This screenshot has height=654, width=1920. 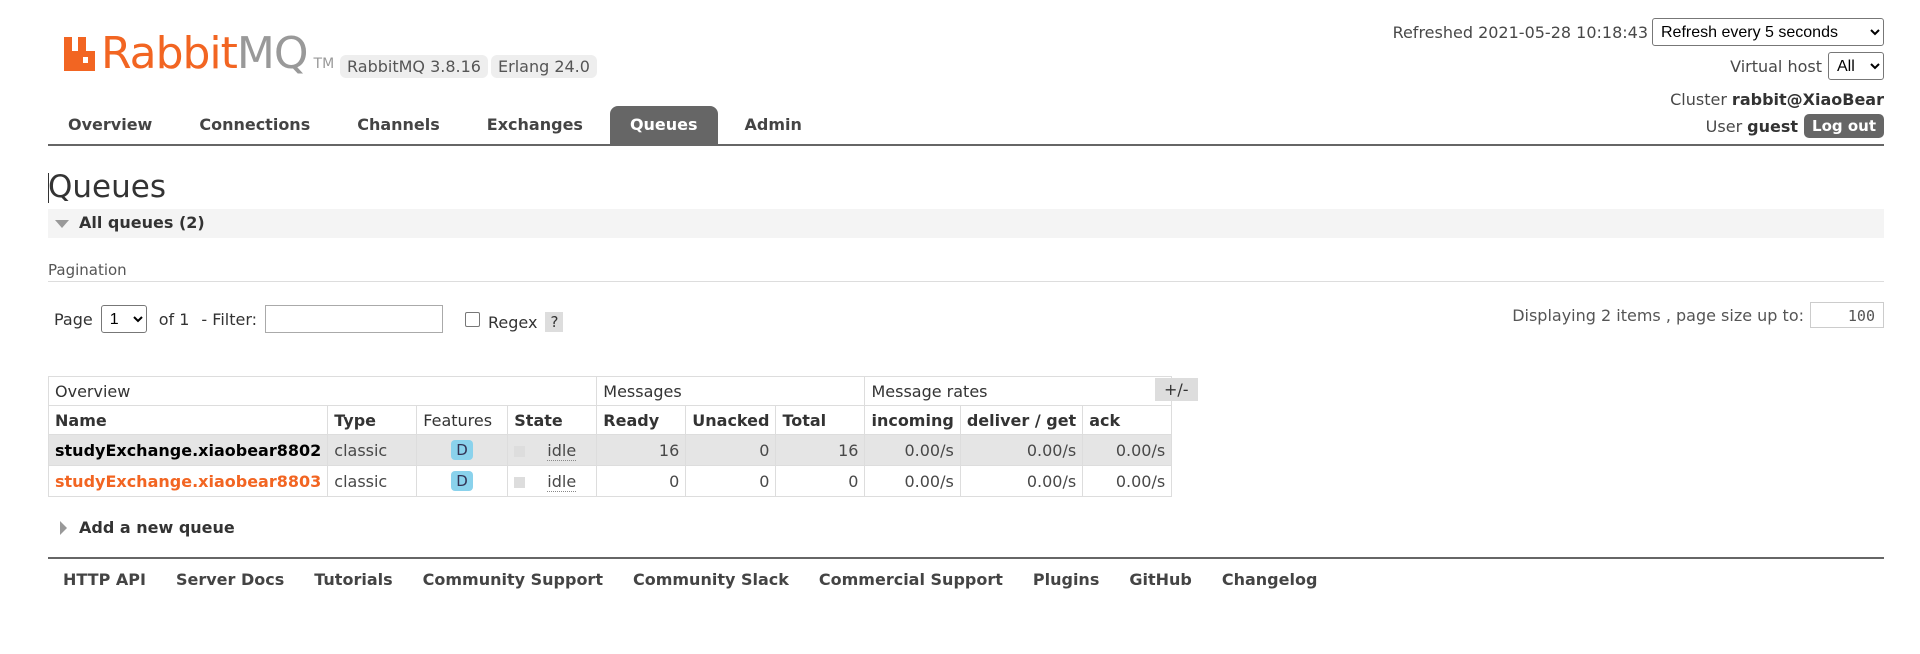 What do you see at coordinates (731, 391) in the screenshot?
I see `group-header-messages: Messages` at bounding box center [731, 391].